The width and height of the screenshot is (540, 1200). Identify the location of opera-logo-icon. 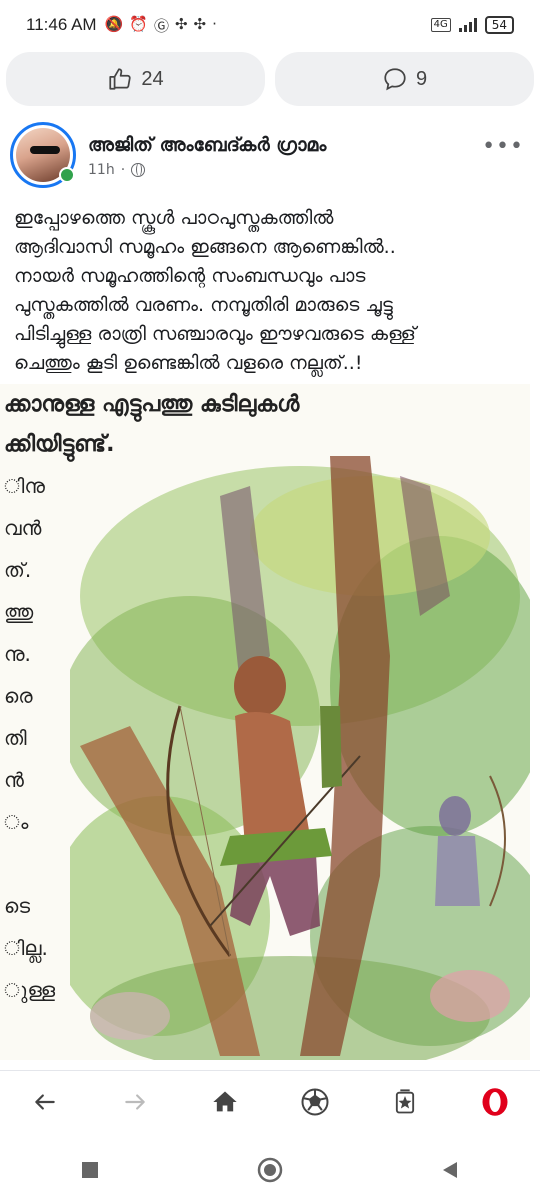
(495, 1101).